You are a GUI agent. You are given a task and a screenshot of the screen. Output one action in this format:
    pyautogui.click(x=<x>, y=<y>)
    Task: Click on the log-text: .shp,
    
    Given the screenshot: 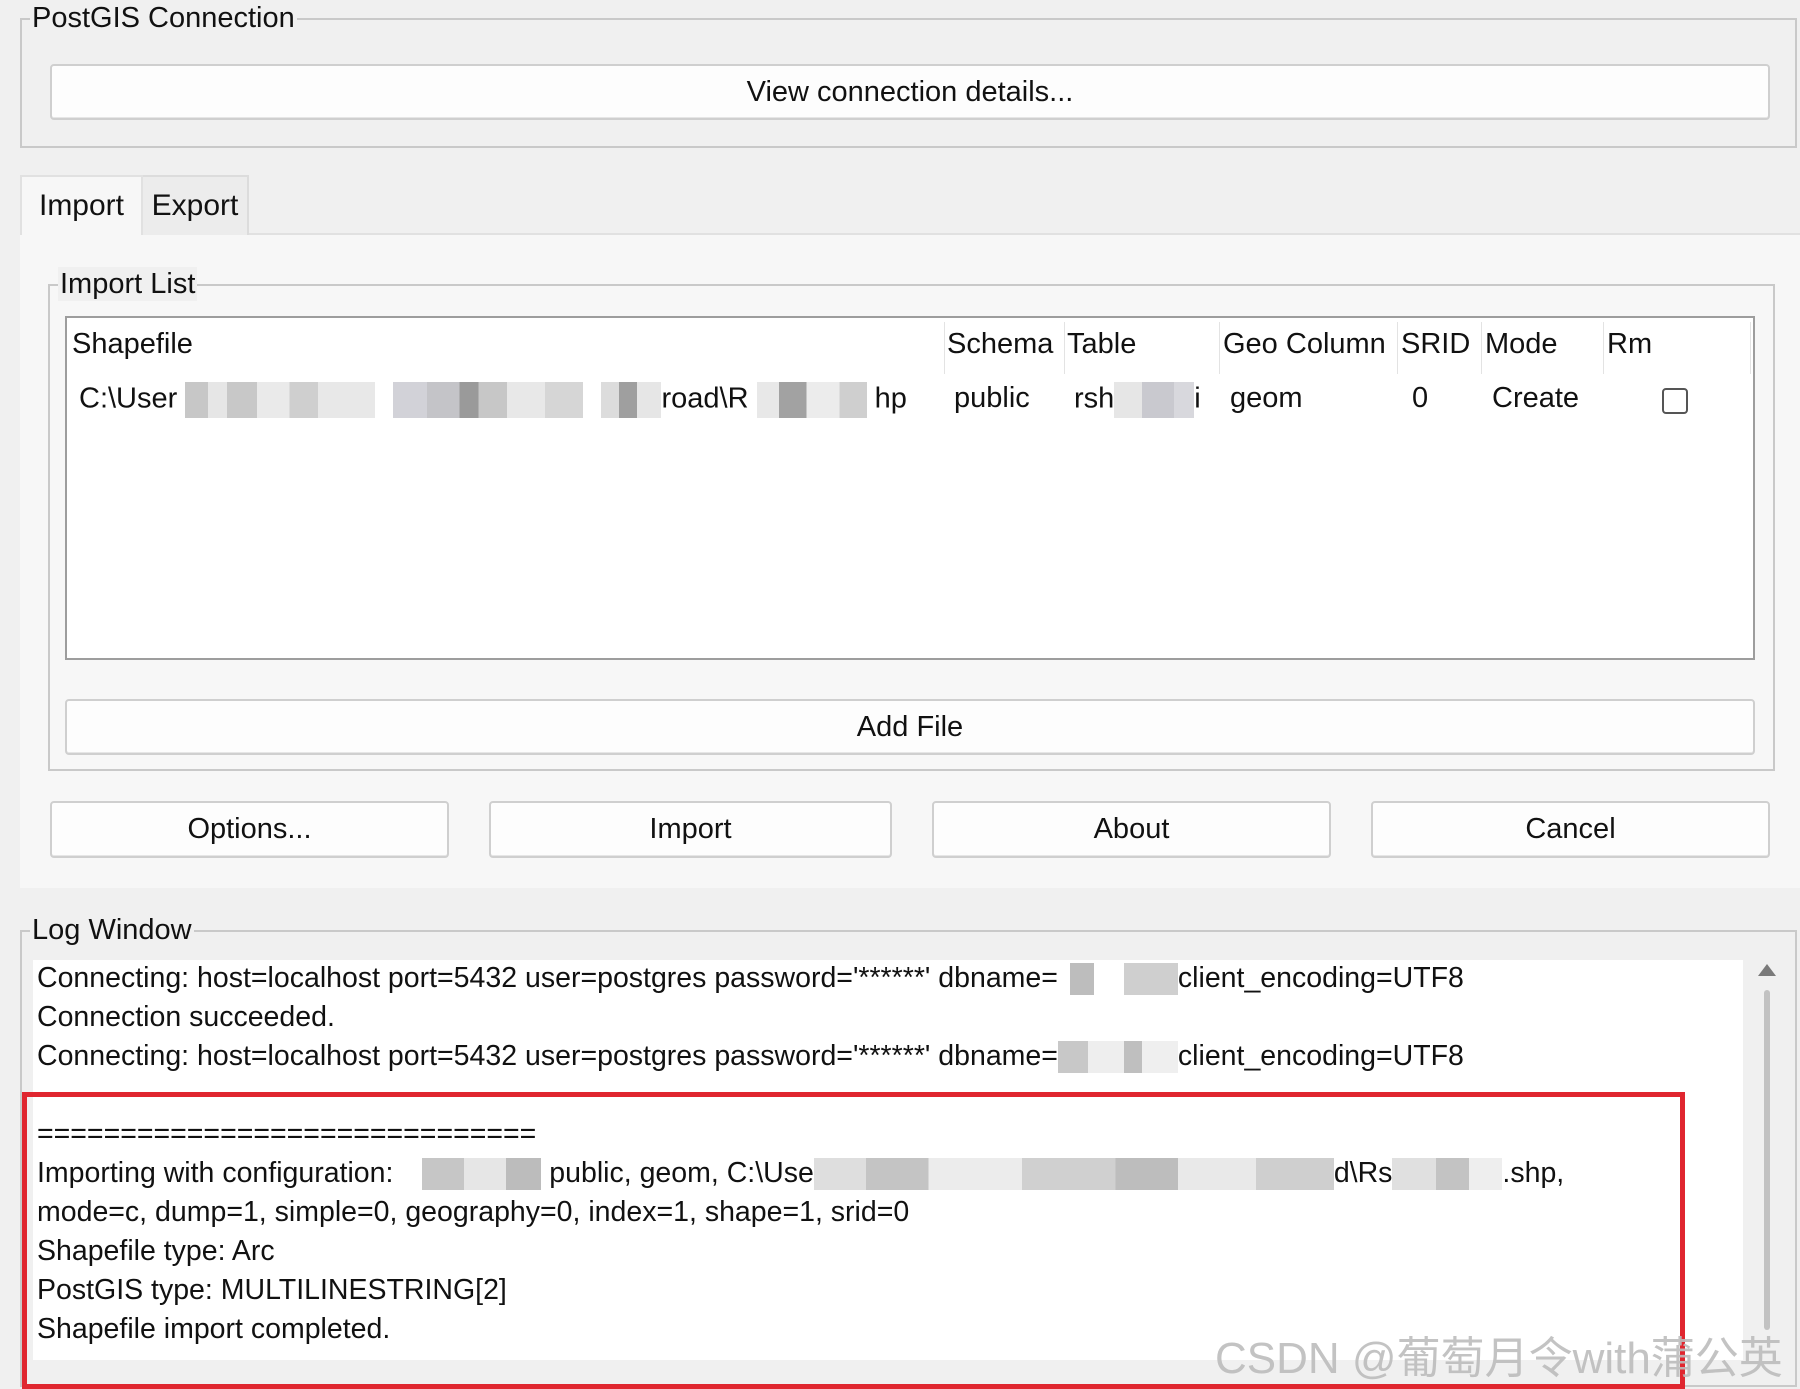 What is the action you would take?
    pyautogui.click(x=1533, y=1173)
    